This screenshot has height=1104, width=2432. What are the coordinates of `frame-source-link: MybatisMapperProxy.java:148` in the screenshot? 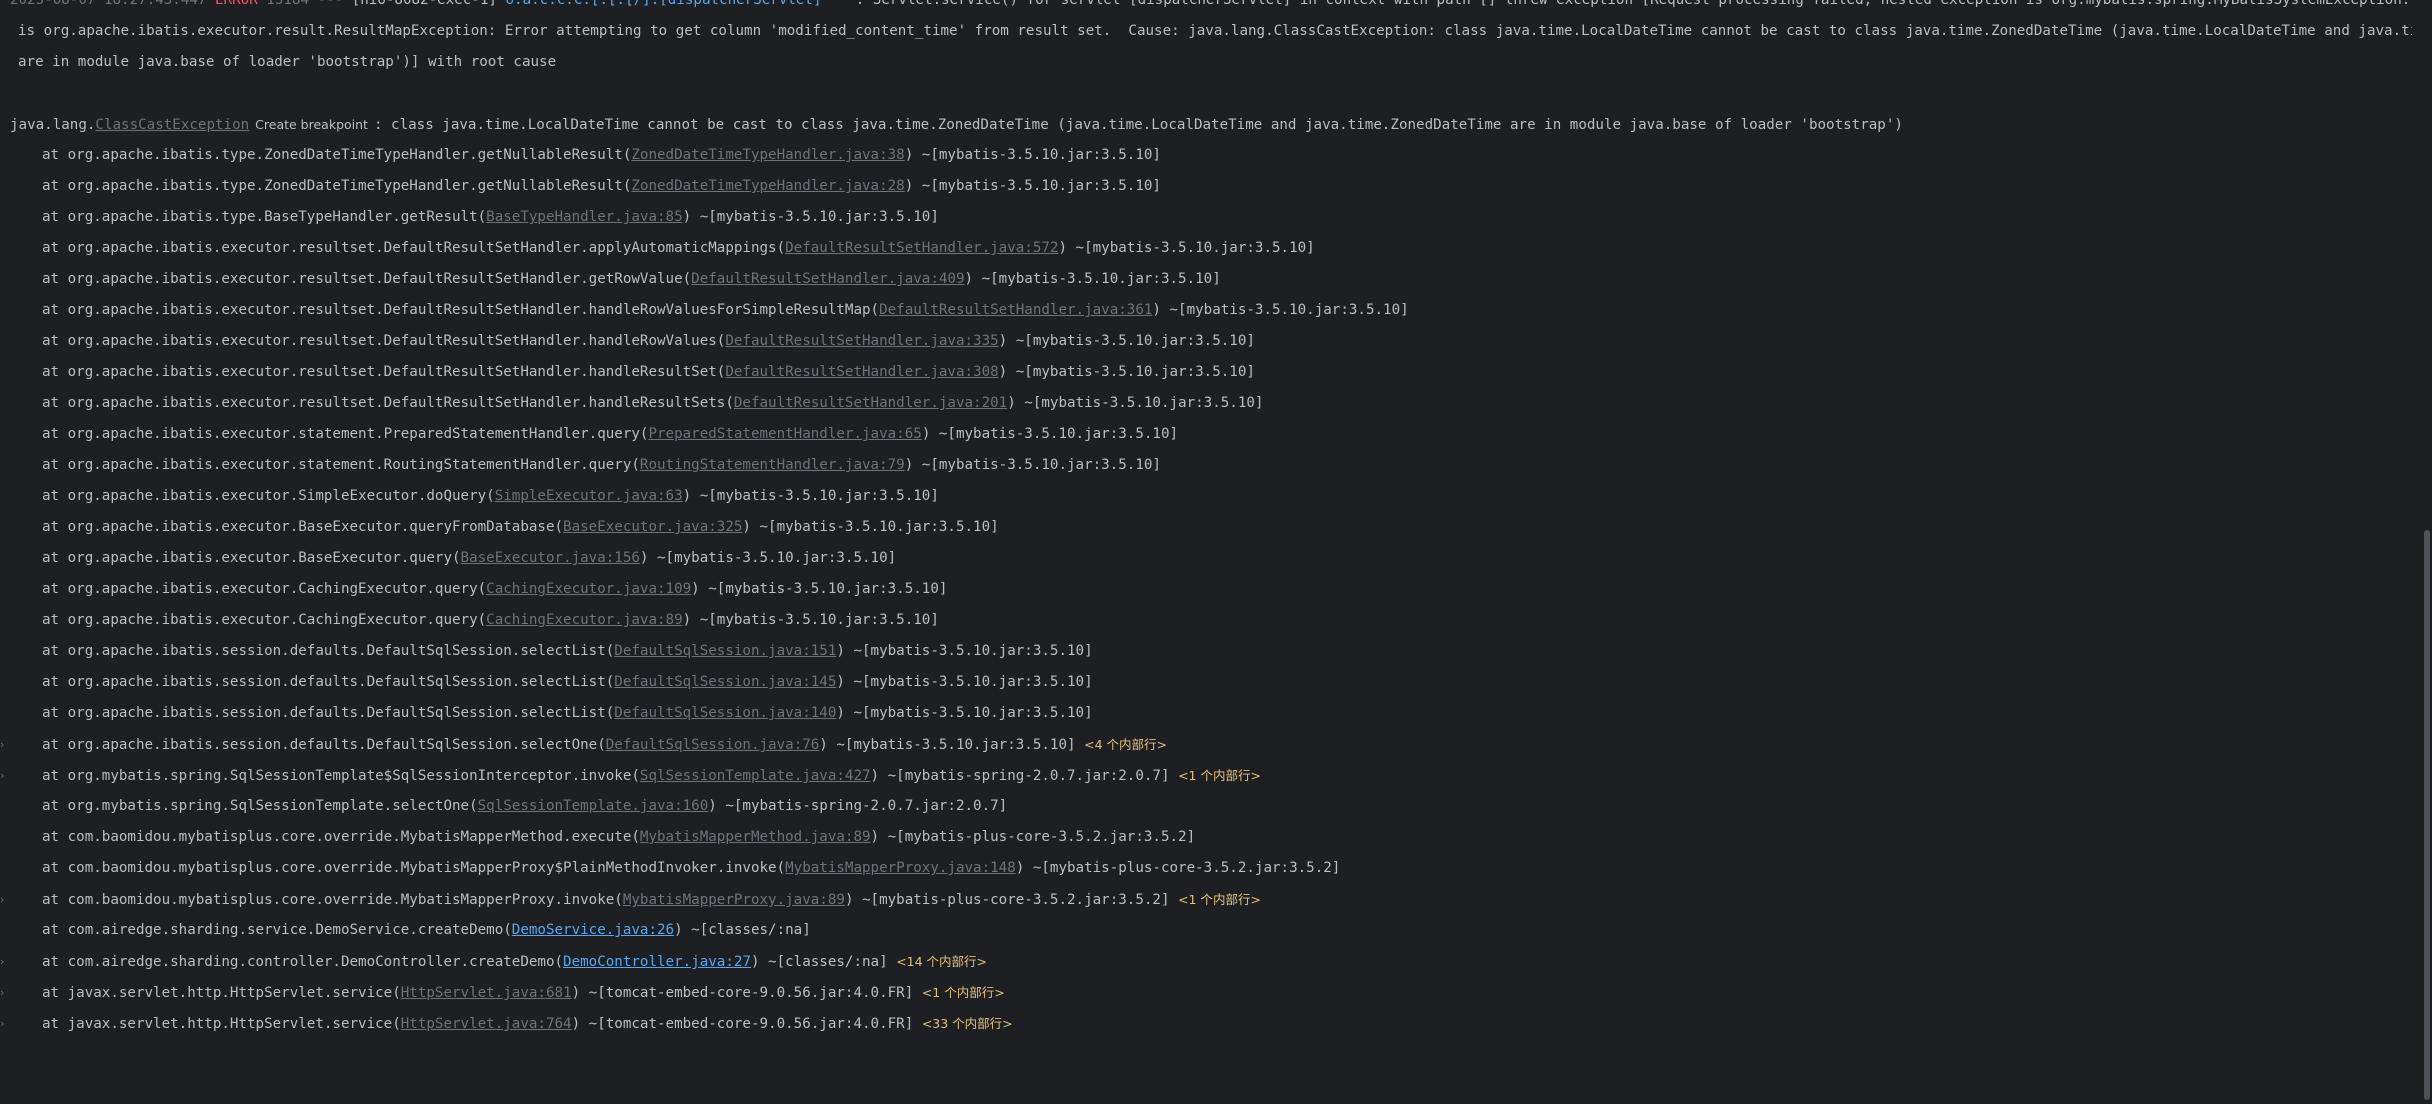 It's located at (900, 868).